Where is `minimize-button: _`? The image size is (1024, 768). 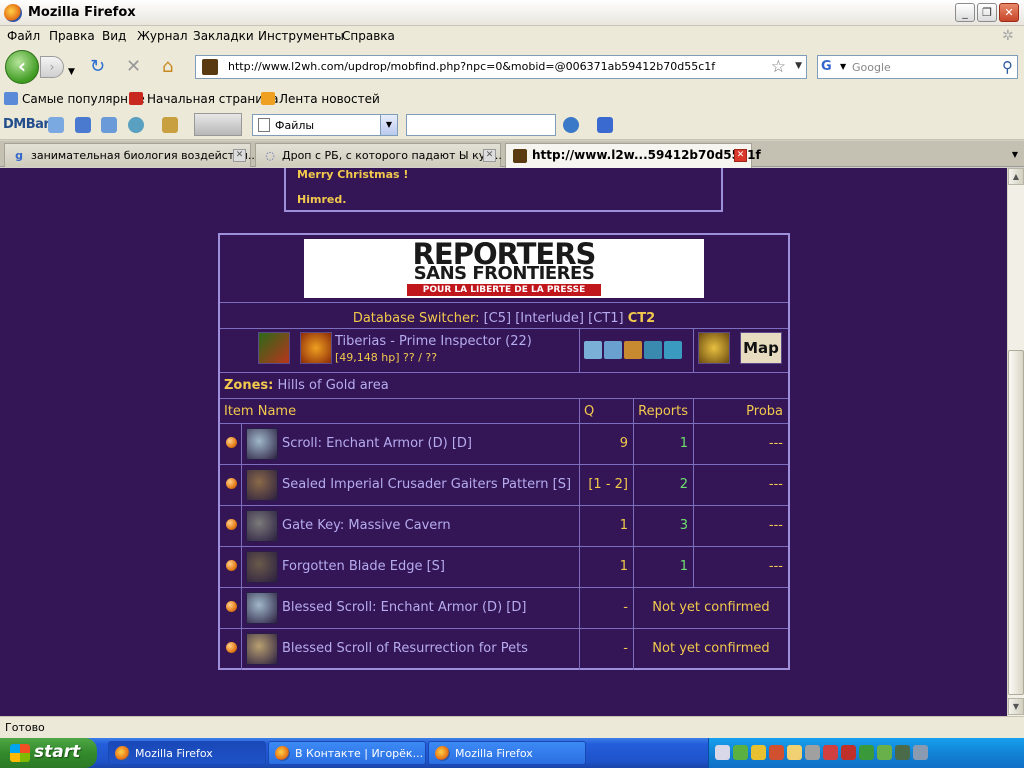
minimize-button: _ is located at coordinates (965, 12).